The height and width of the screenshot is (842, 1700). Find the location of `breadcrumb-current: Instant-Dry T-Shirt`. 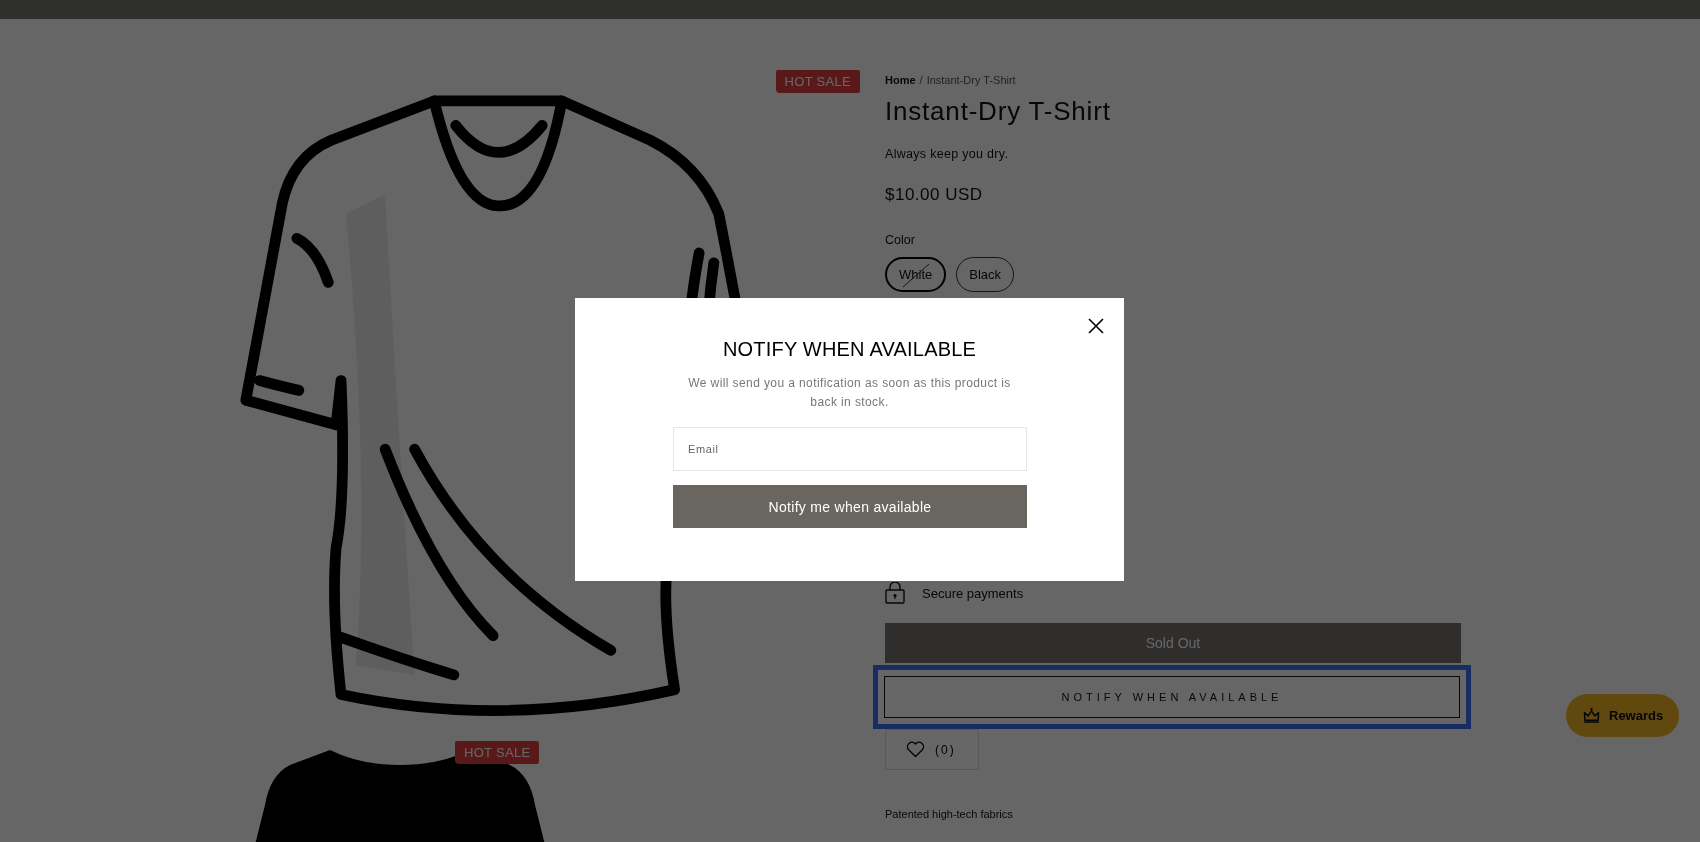

breadcrumb-current: Instant-Dry T-Shirt is located at coordinates (971, 80).